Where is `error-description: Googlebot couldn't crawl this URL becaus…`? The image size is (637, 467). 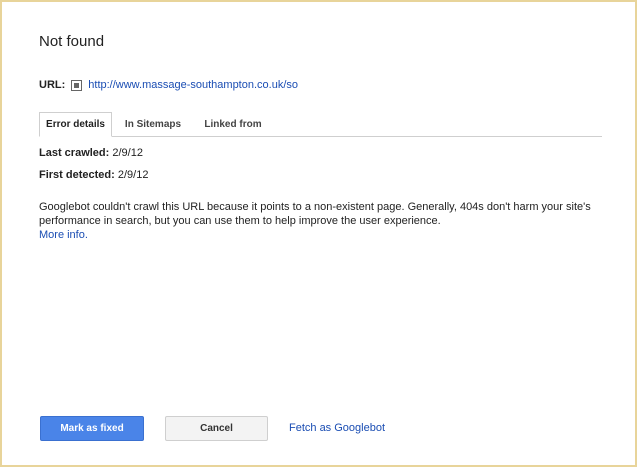 error-description: Googlebot couldn't crawl this URL becaus… is located at coordinates (319, 221).